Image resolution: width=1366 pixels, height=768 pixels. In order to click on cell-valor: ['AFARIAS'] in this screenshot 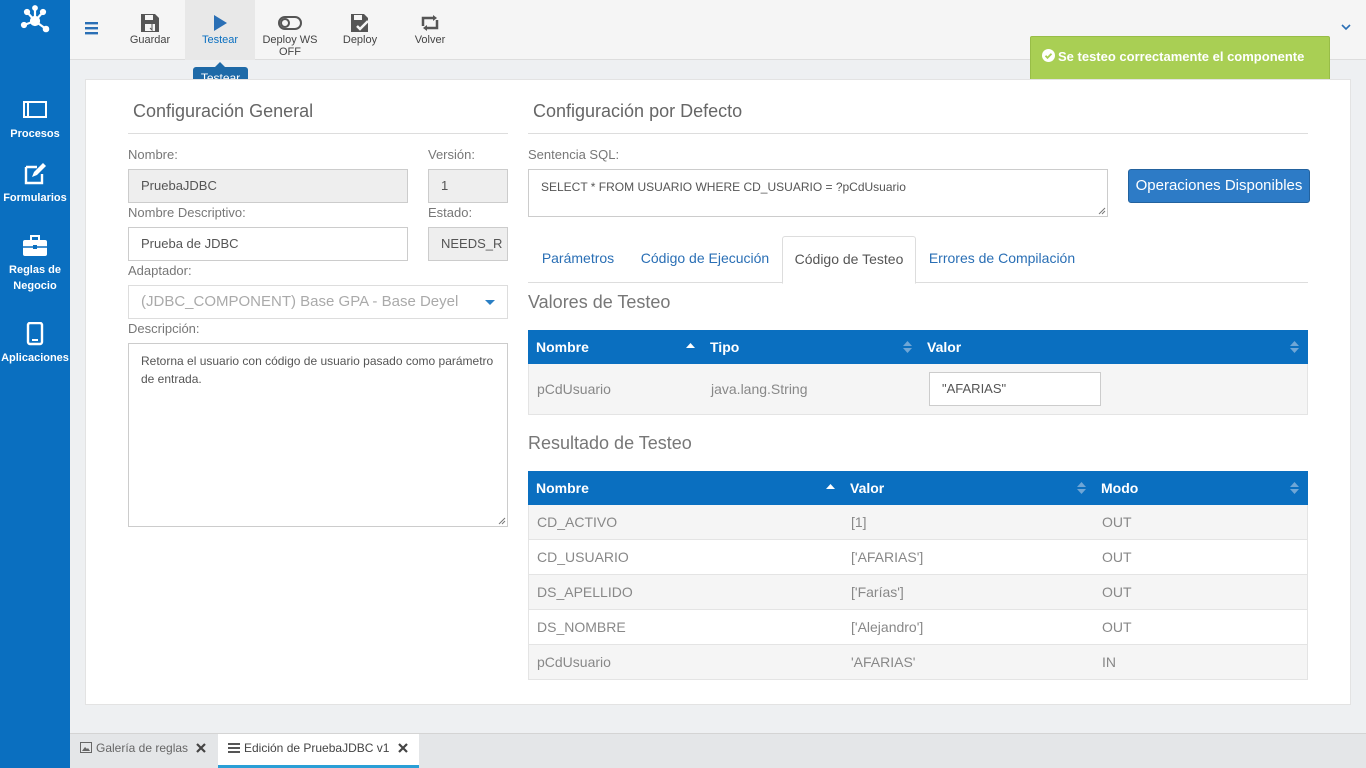, I will do `click(887, 557)`.